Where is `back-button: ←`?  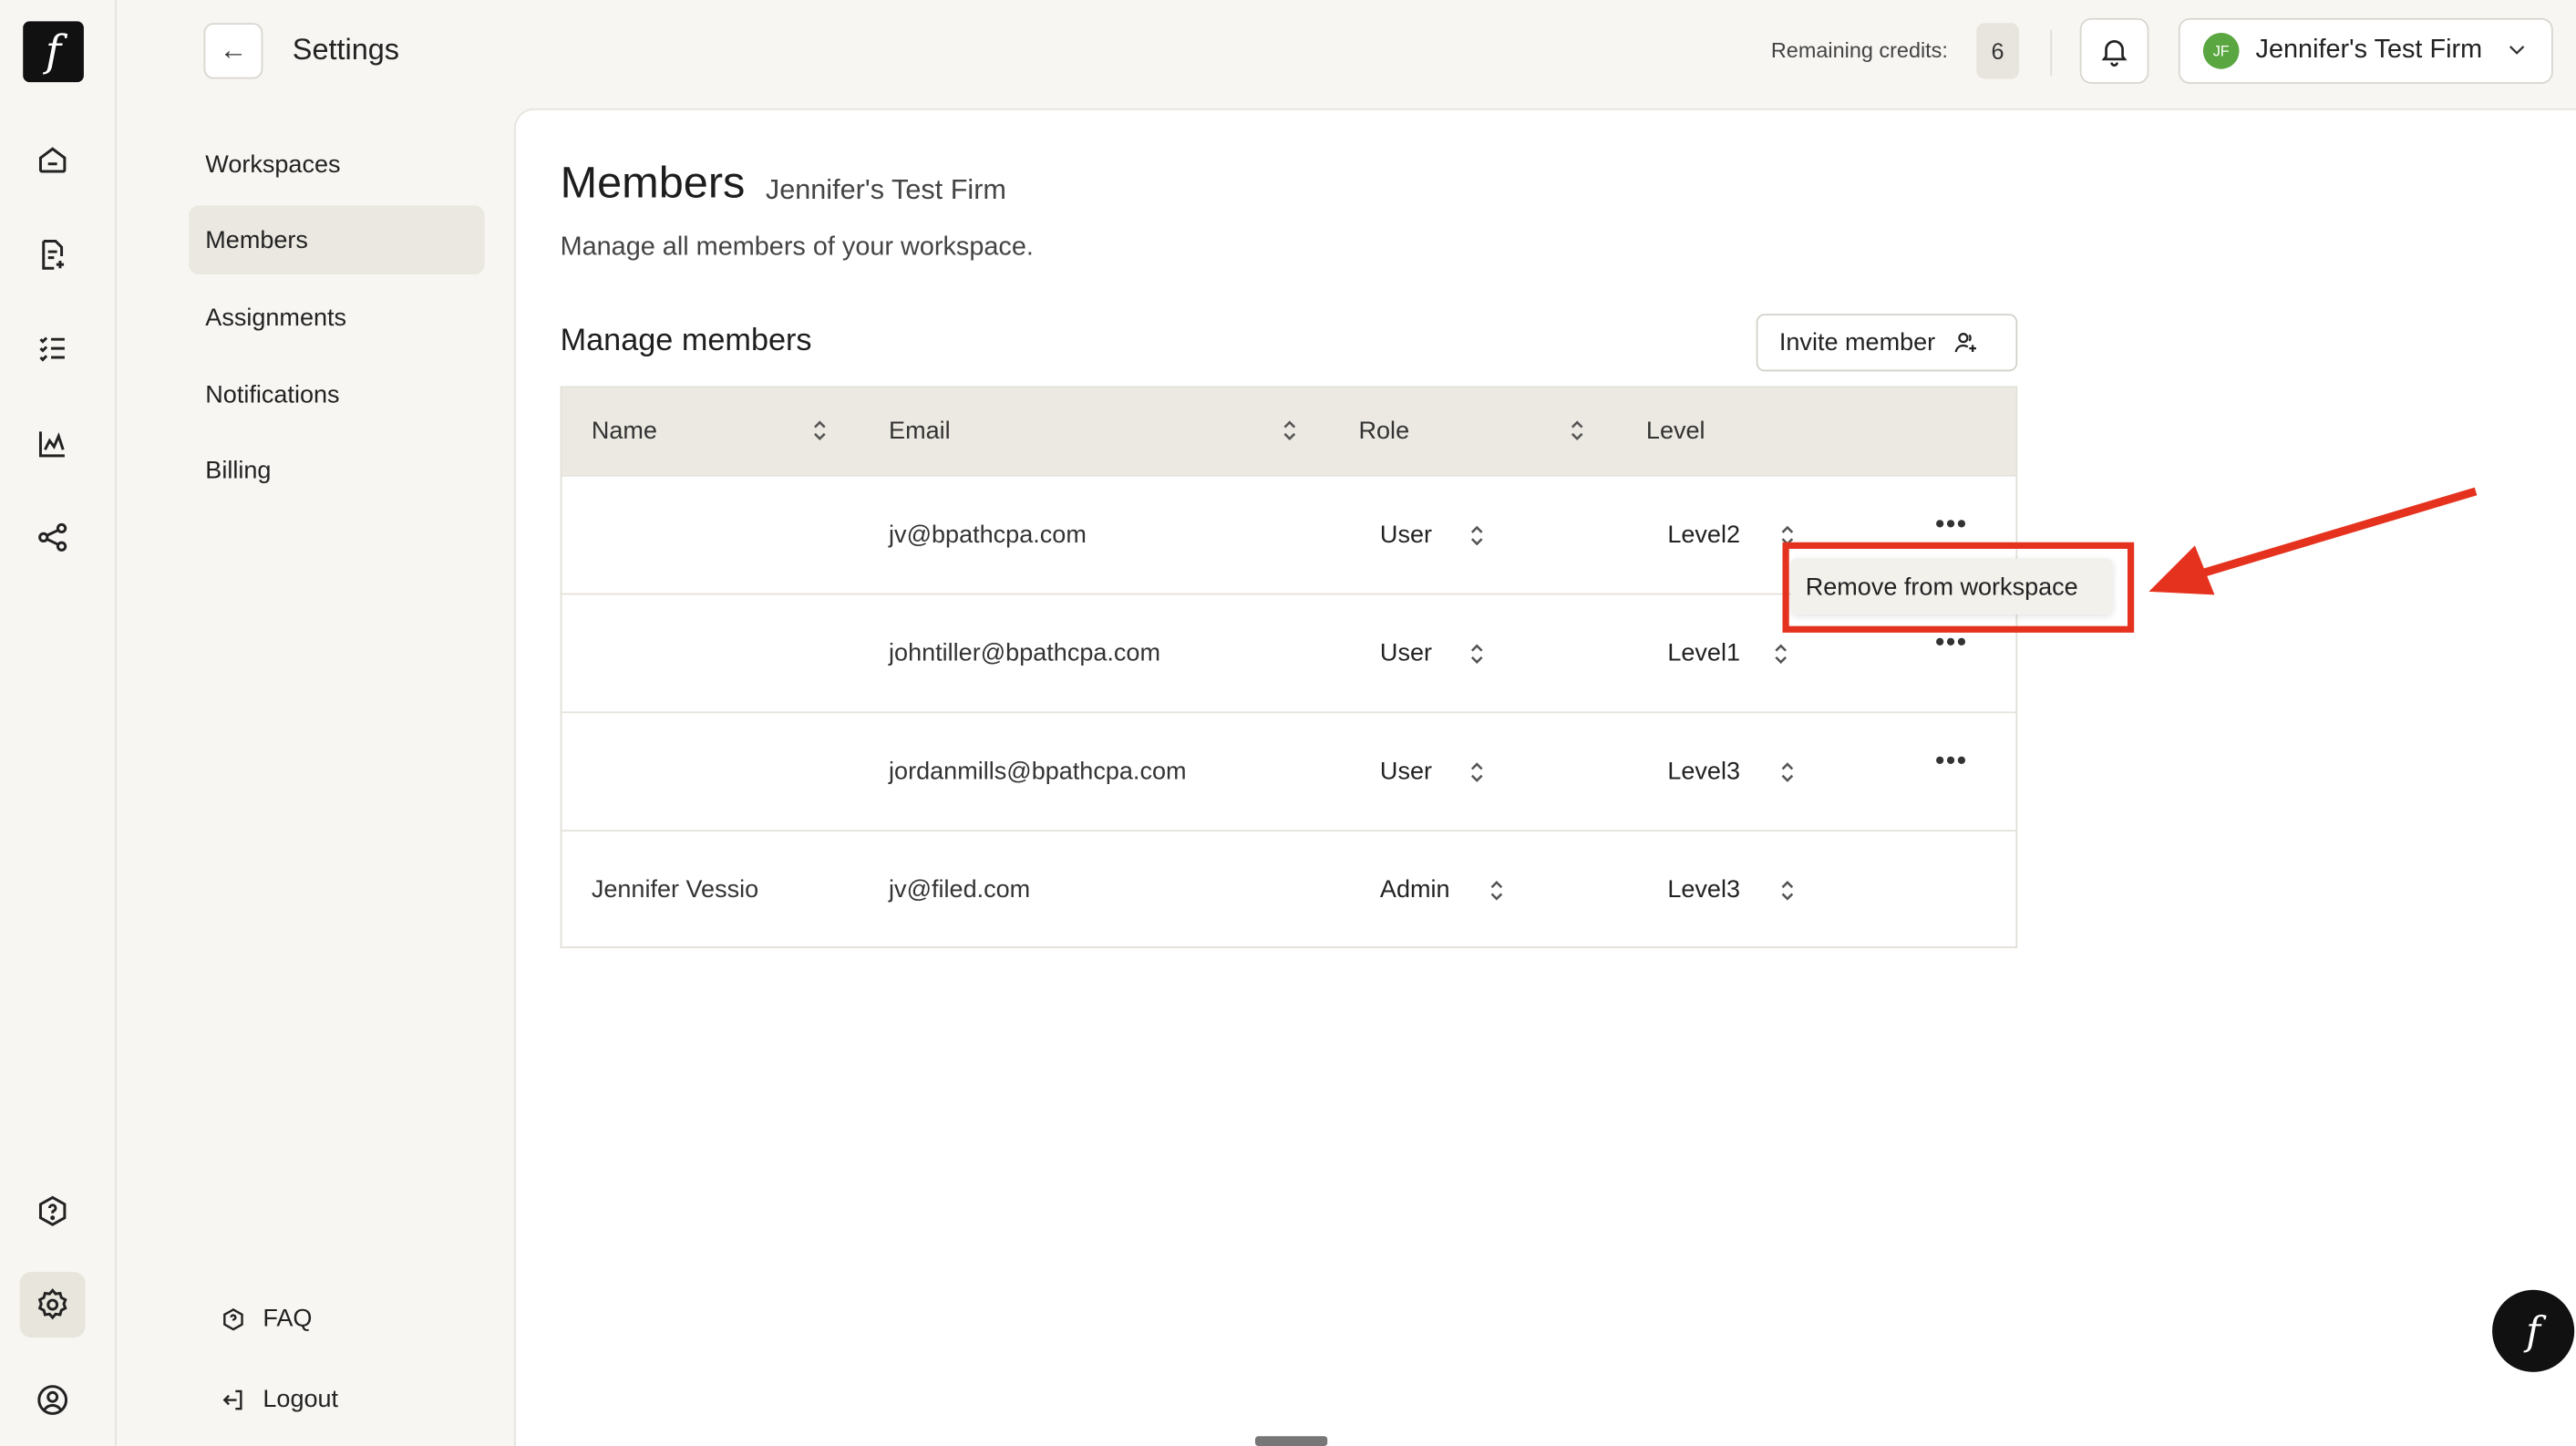
back-button: ← is located at coordinates (233, 51).